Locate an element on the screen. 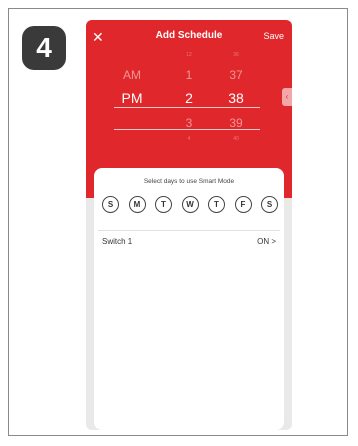 The height and width of the screenshot is (446, 358). period-option-am: AM is located at coordinates (132, 75).